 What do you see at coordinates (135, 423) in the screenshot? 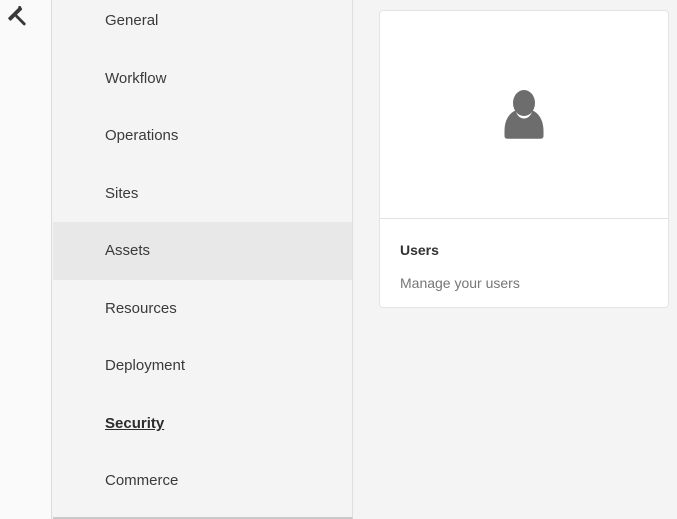
I see `menu-item-label: Security` at bounding box center [135, 423].